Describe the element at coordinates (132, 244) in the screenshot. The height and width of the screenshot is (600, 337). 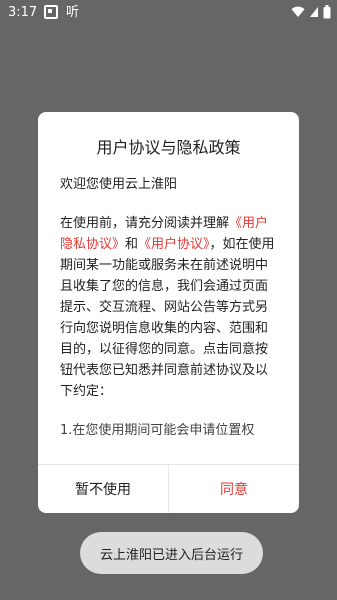
I see `and-text: 和` at that location.